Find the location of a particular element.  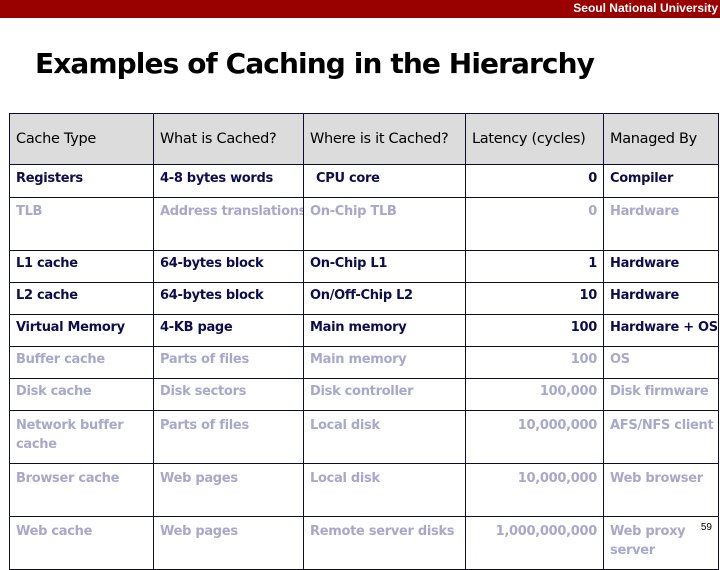

cell-what: Address translations is located at coordinates (228, 224).